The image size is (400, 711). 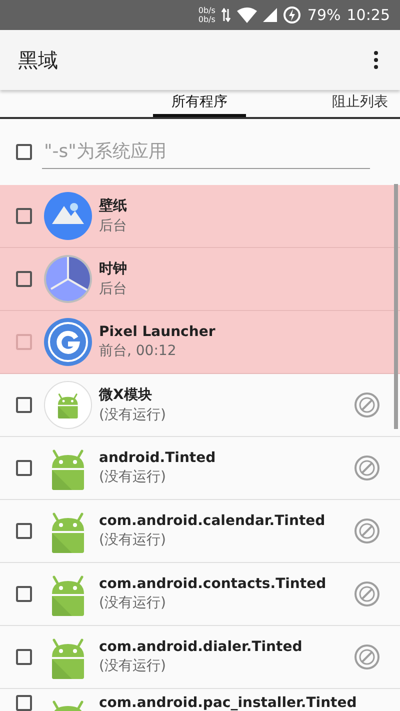 What do you see at coordinates (199, 103) in the screenshot?
I see `tab: 所有程序` at bounding box center [199, 103].